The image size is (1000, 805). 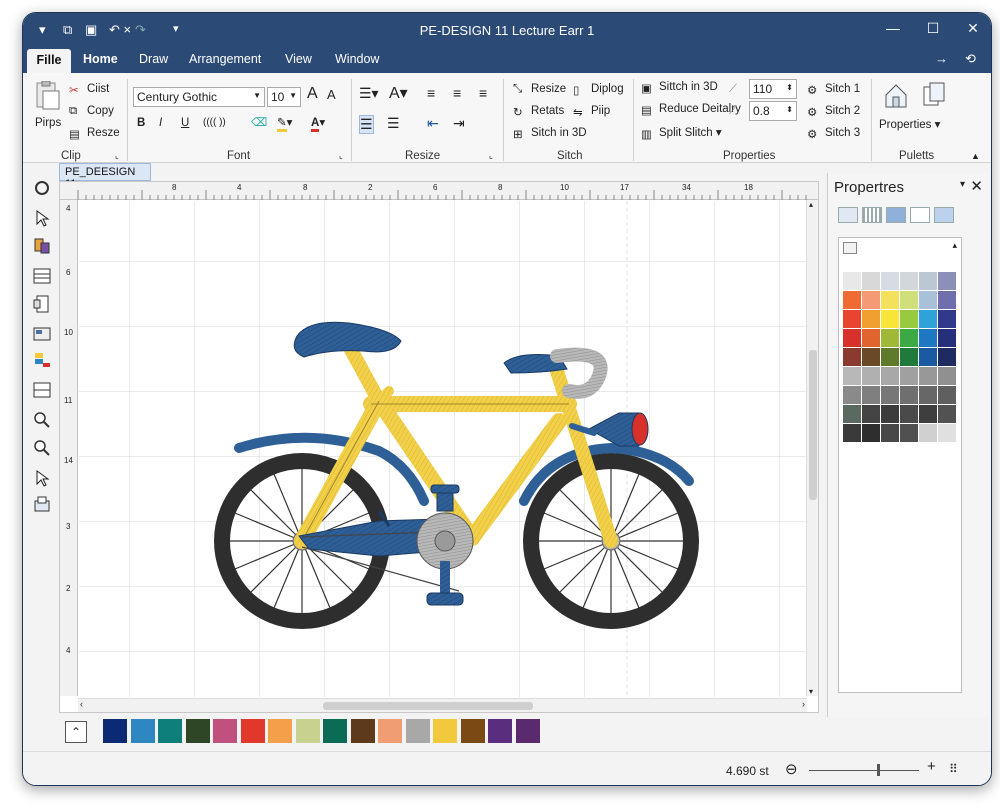 I want to click on align-center-icon: ≡, so click(x=457, y=93).